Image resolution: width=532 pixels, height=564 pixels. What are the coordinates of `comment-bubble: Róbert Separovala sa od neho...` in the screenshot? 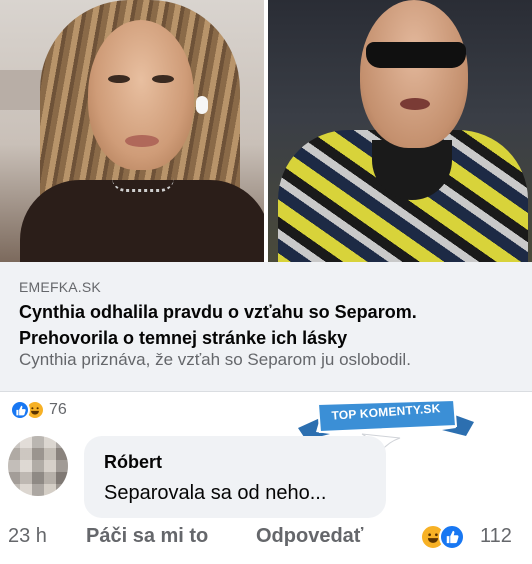 It's located at (235, 477).